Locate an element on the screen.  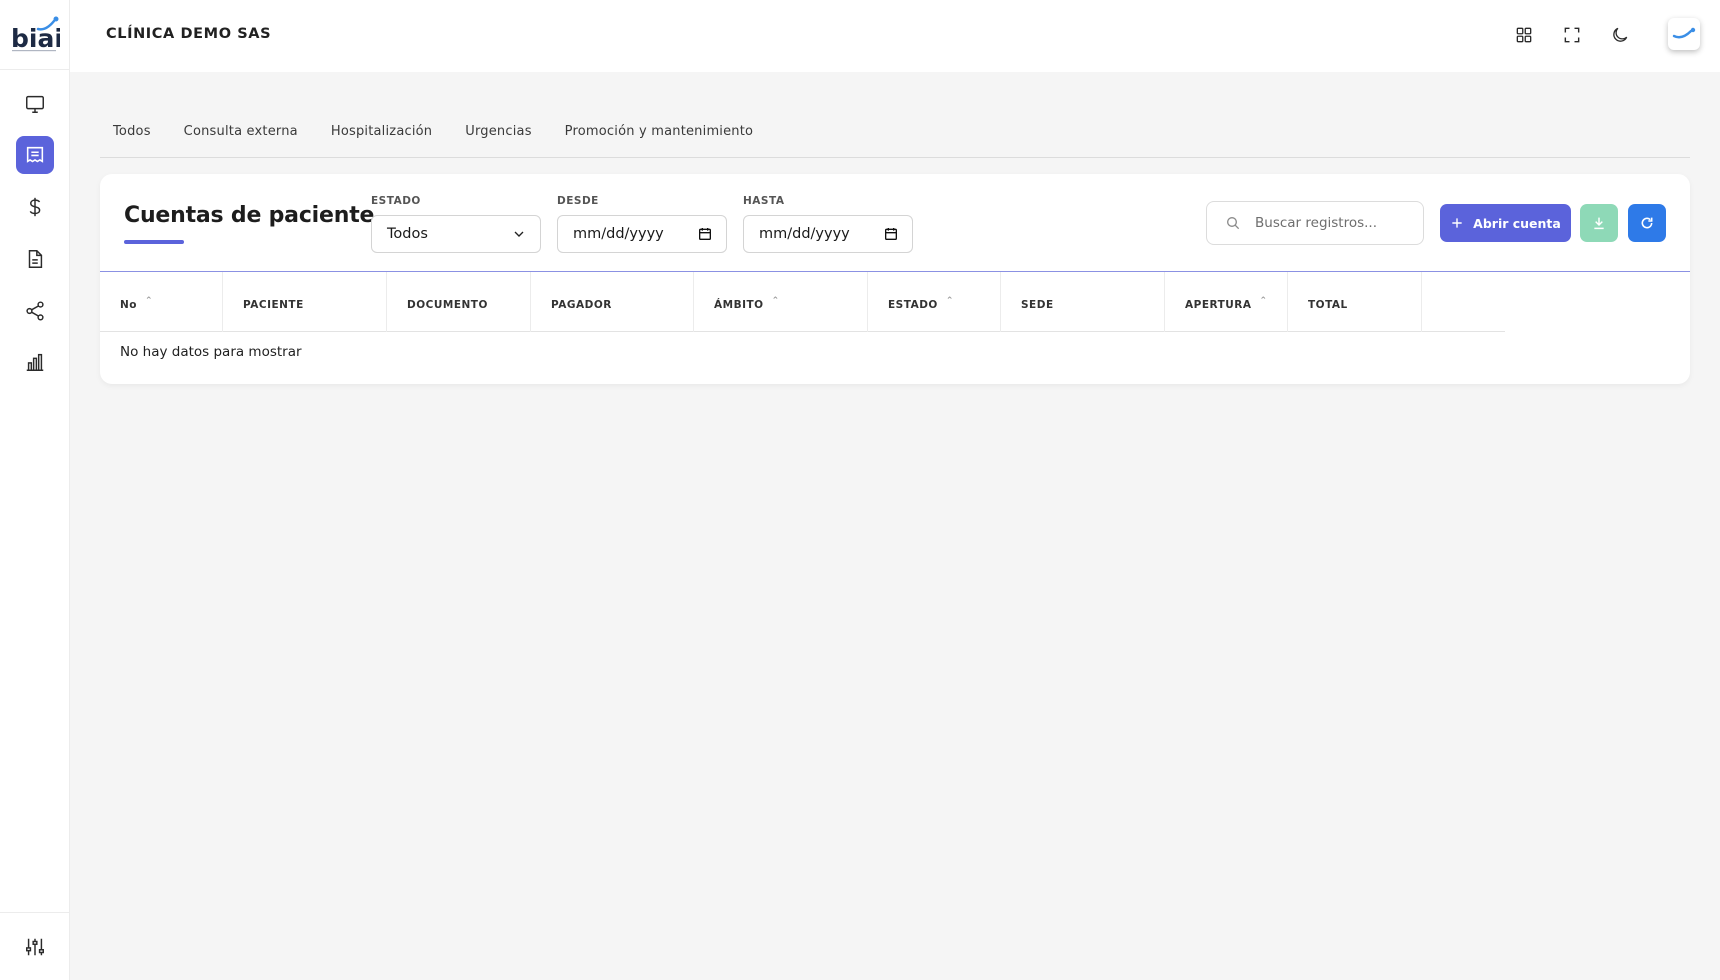
column-label: PACIENTE is located at coordinates (273, 305).